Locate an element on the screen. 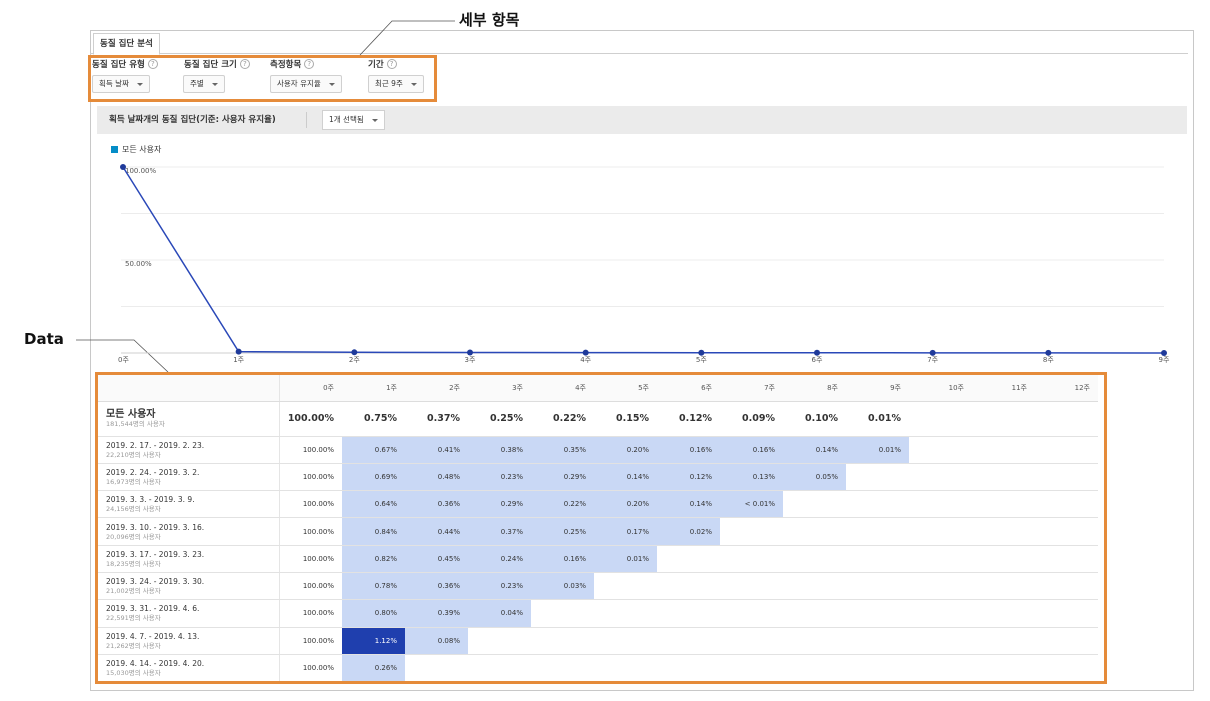 The image size is (1210, 701). cohort-label: 2019. 3. 17. - 2019. 3. 23. is located at coordinates (155, 554).